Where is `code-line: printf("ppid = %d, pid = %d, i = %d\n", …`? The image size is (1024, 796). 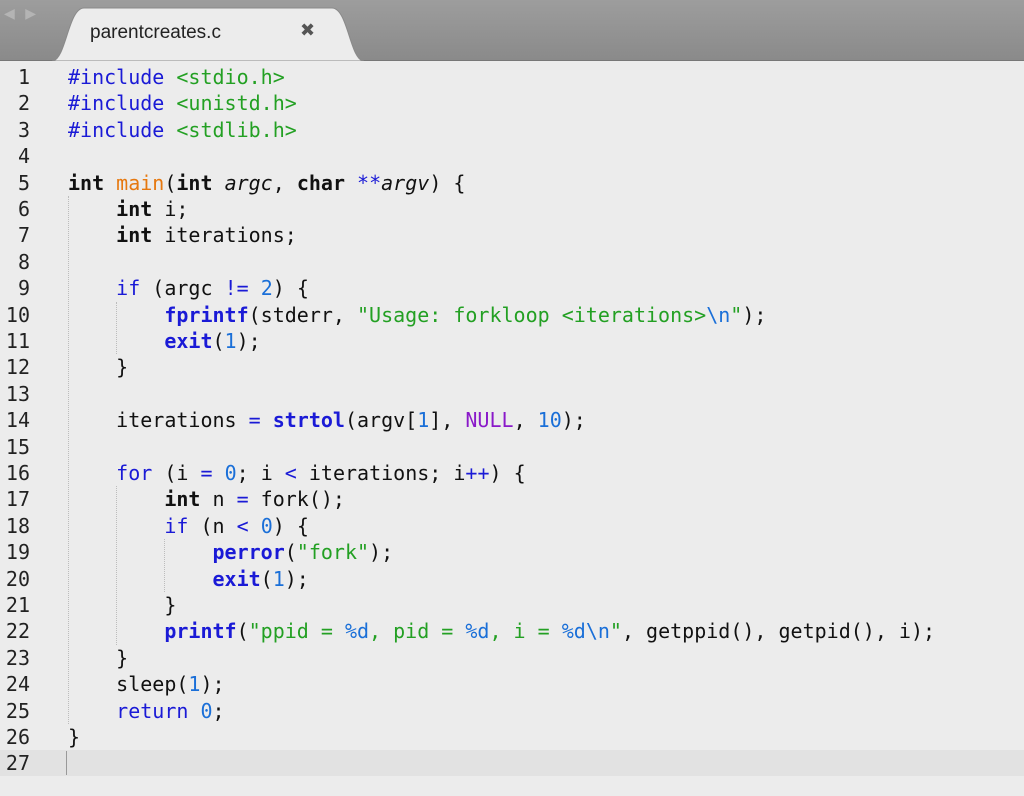
code-line: printf("ppid = %d, pid = %d, i = %d\n", … is located at coordinates (501, 631).